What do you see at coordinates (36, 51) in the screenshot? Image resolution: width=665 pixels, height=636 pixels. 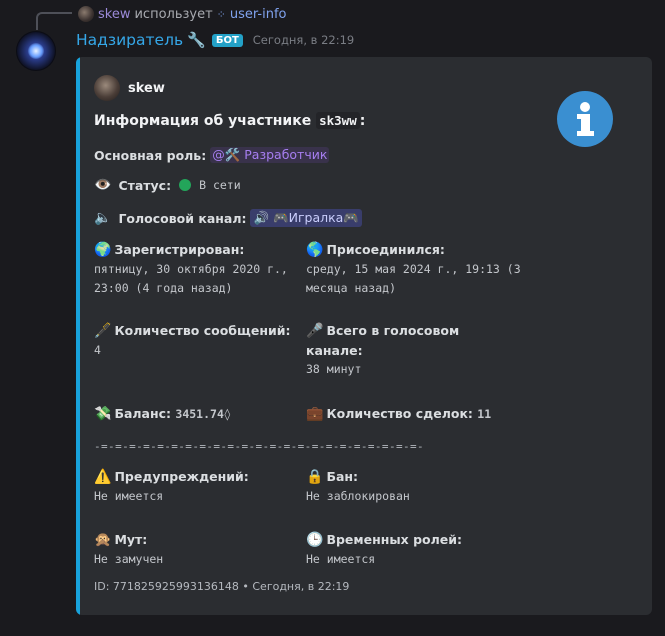 I see `bot-avatar` at bounding box center [36, 51].